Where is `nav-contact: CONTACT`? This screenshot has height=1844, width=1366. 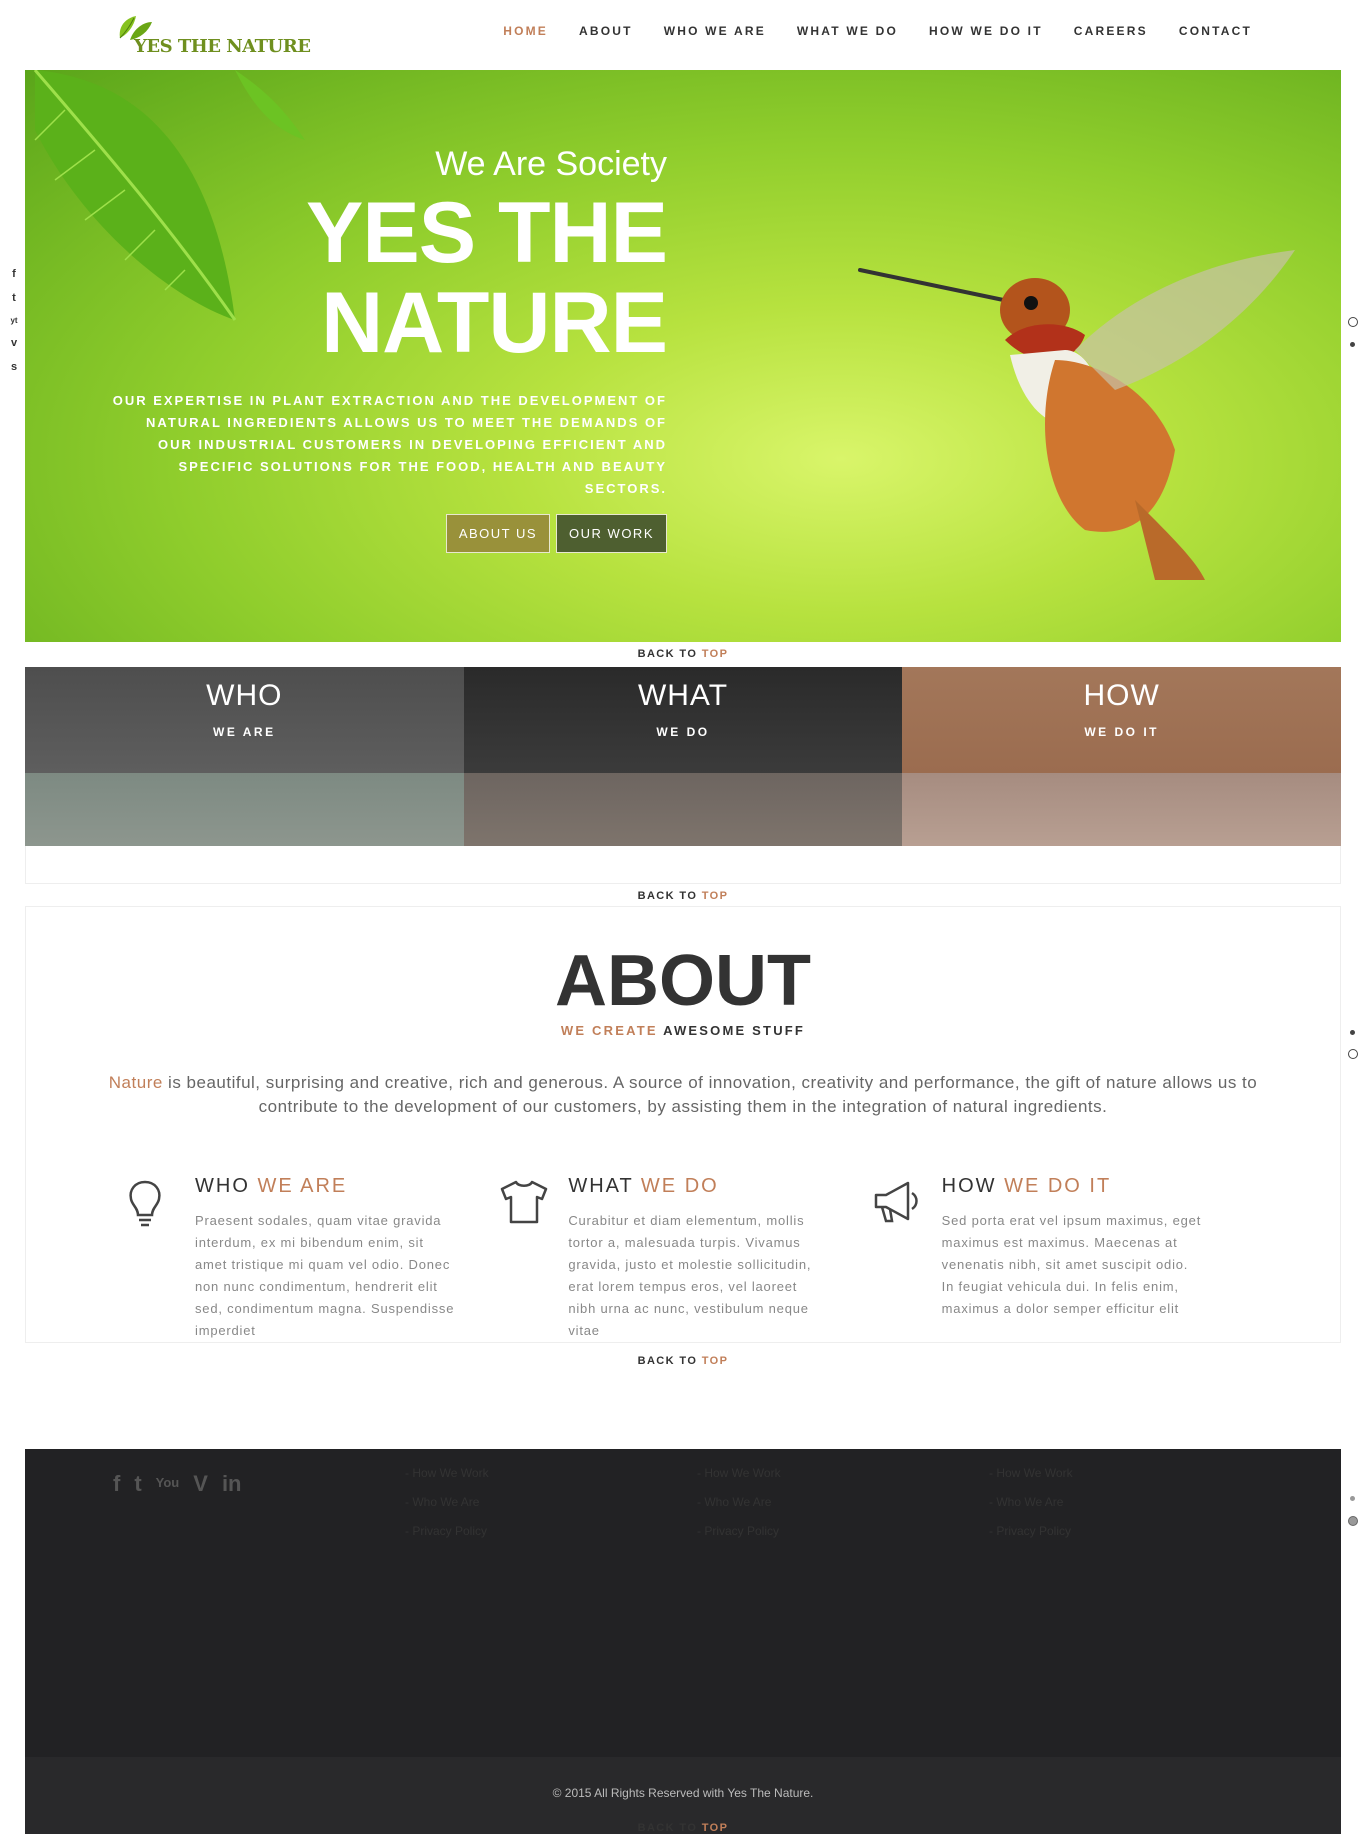 nav-contact: CONTACT is located at coordinates (1215, 31).